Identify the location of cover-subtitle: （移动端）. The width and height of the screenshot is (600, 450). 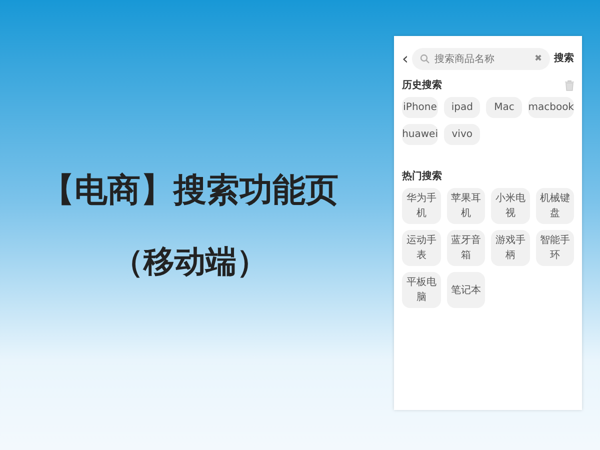
(190, 262).